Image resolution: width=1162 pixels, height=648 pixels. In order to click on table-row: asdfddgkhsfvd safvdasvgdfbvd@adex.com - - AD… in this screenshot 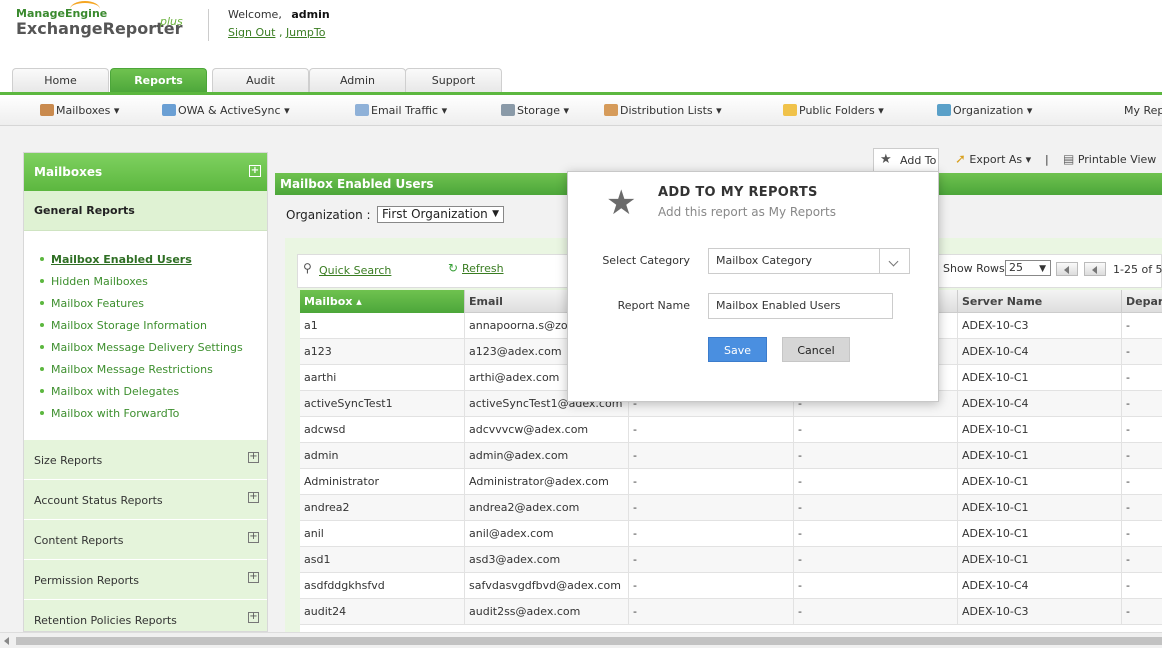, I will do `click(731, 586)`.